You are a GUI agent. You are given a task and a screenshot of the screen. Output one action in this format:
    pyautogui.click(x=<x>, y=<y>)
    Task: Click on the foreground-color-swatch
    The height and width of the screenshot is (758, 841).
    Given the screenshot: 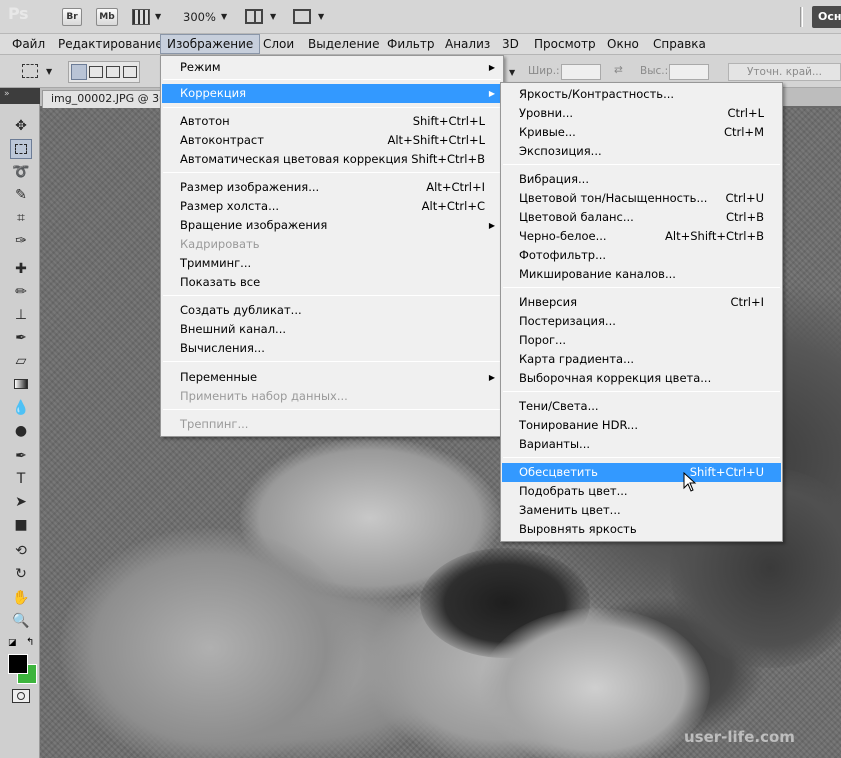 What is the action you would take?
    pyautogui.click(x=18, y=664)
    